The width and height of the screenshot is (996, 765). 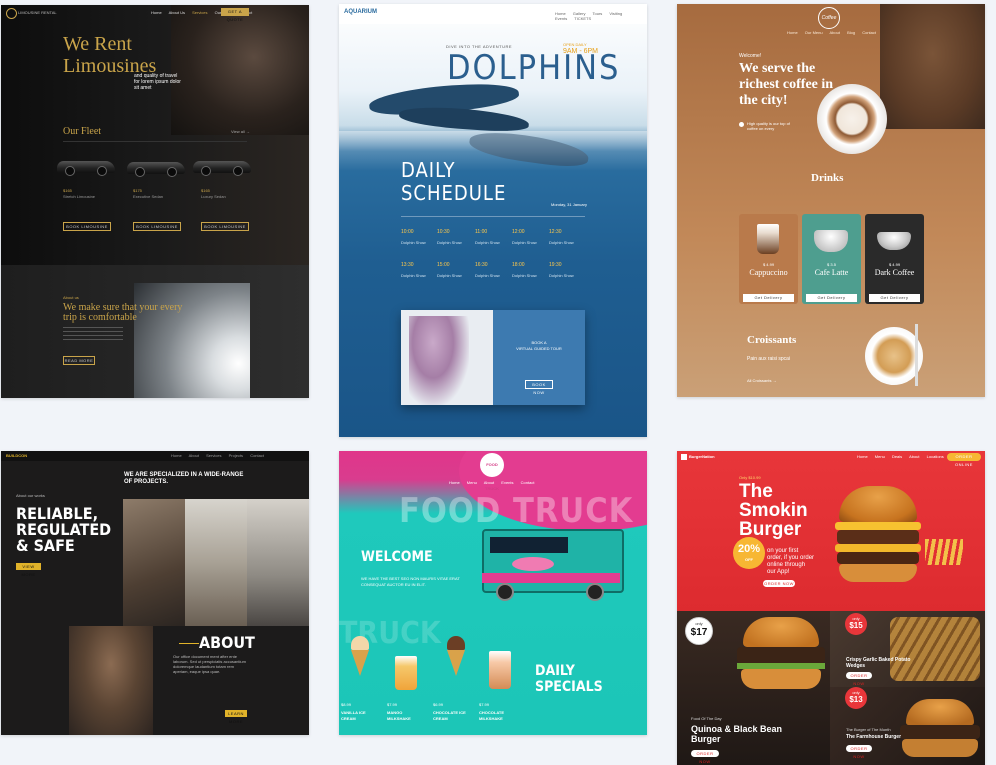 I want to click on specials-line1: DAILY, so click(x=555, y=671).